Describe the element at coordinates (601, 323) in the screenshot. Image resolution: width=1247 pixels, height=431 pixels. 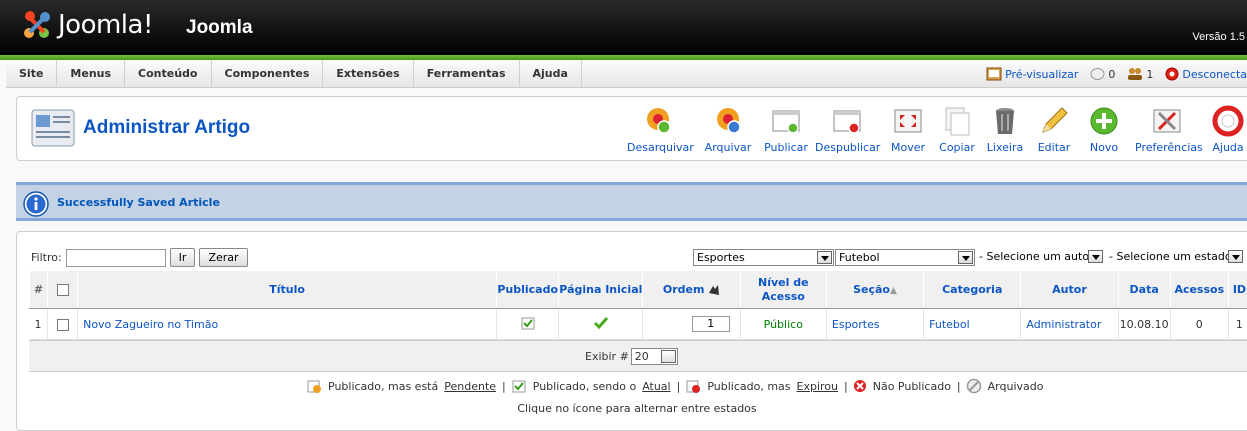
I see `check-icon` at that location.